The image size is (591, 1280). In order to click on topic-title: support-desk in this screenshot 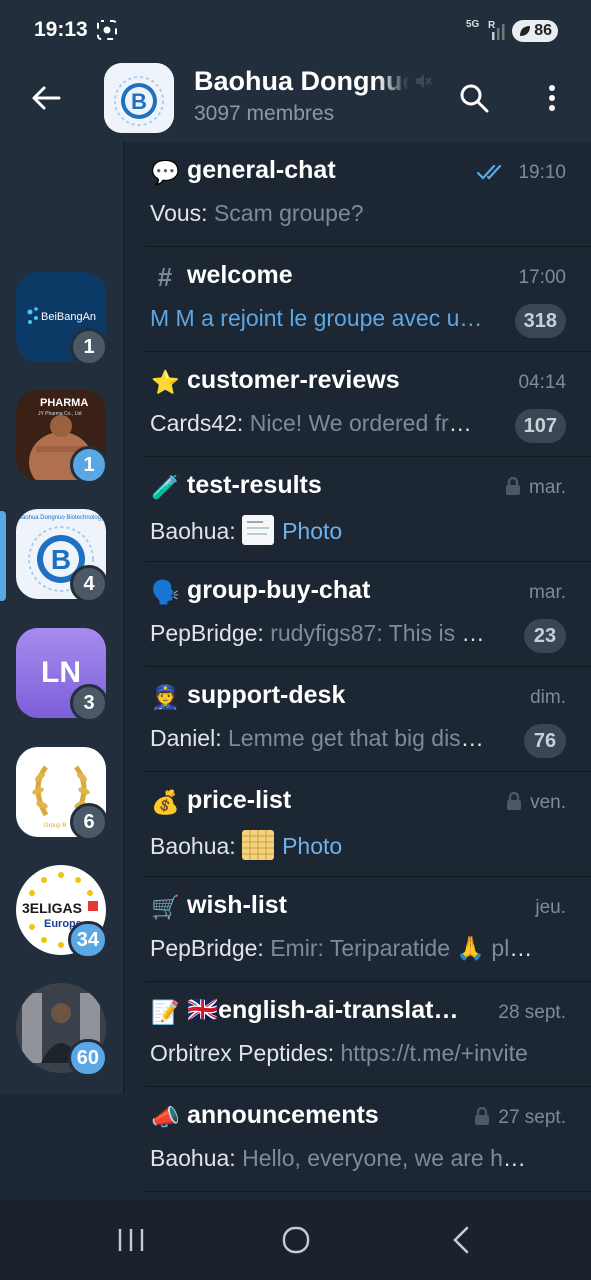, I will do `click(266, 695)`.